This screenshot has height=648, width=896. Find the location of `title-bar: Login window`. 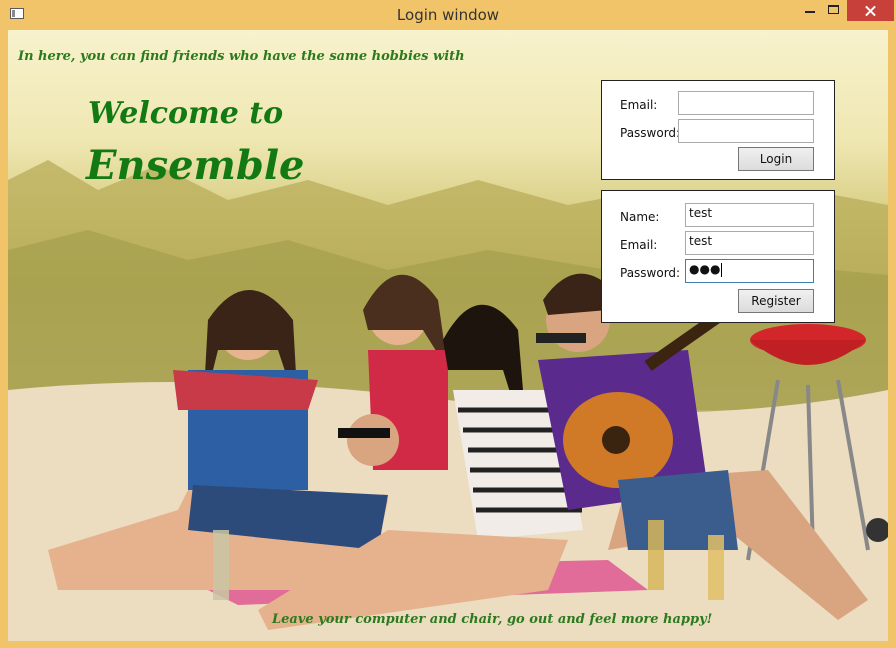

title-bar: Login window is located at coordinates (448, 15).